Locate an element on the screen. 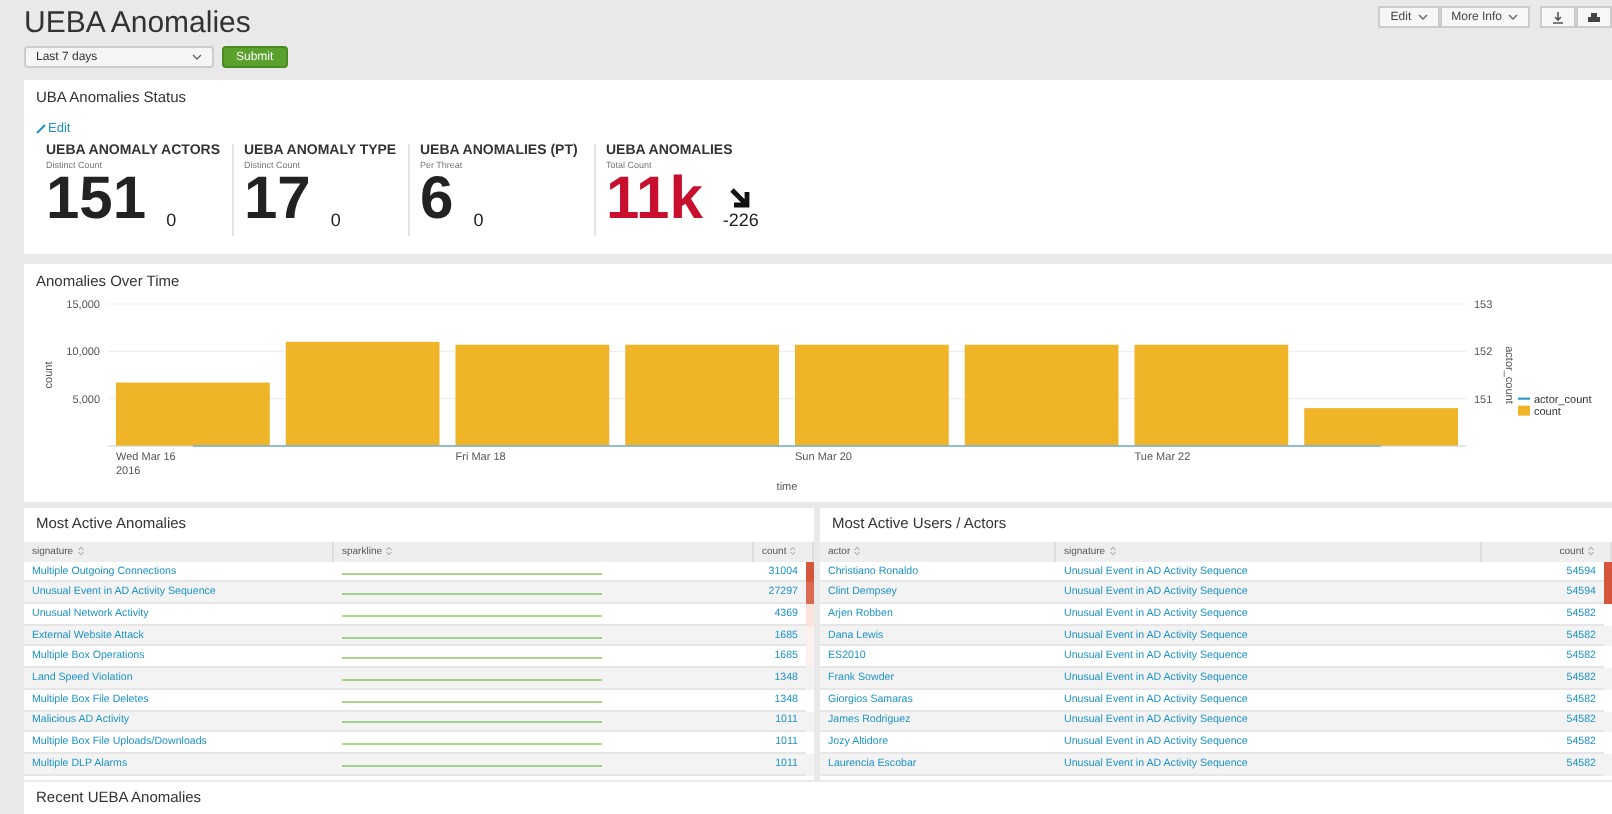 Image resolution: width=1612 pixels, height=814 pixels. metric-value: 11k is located at coordinates (654, 199).